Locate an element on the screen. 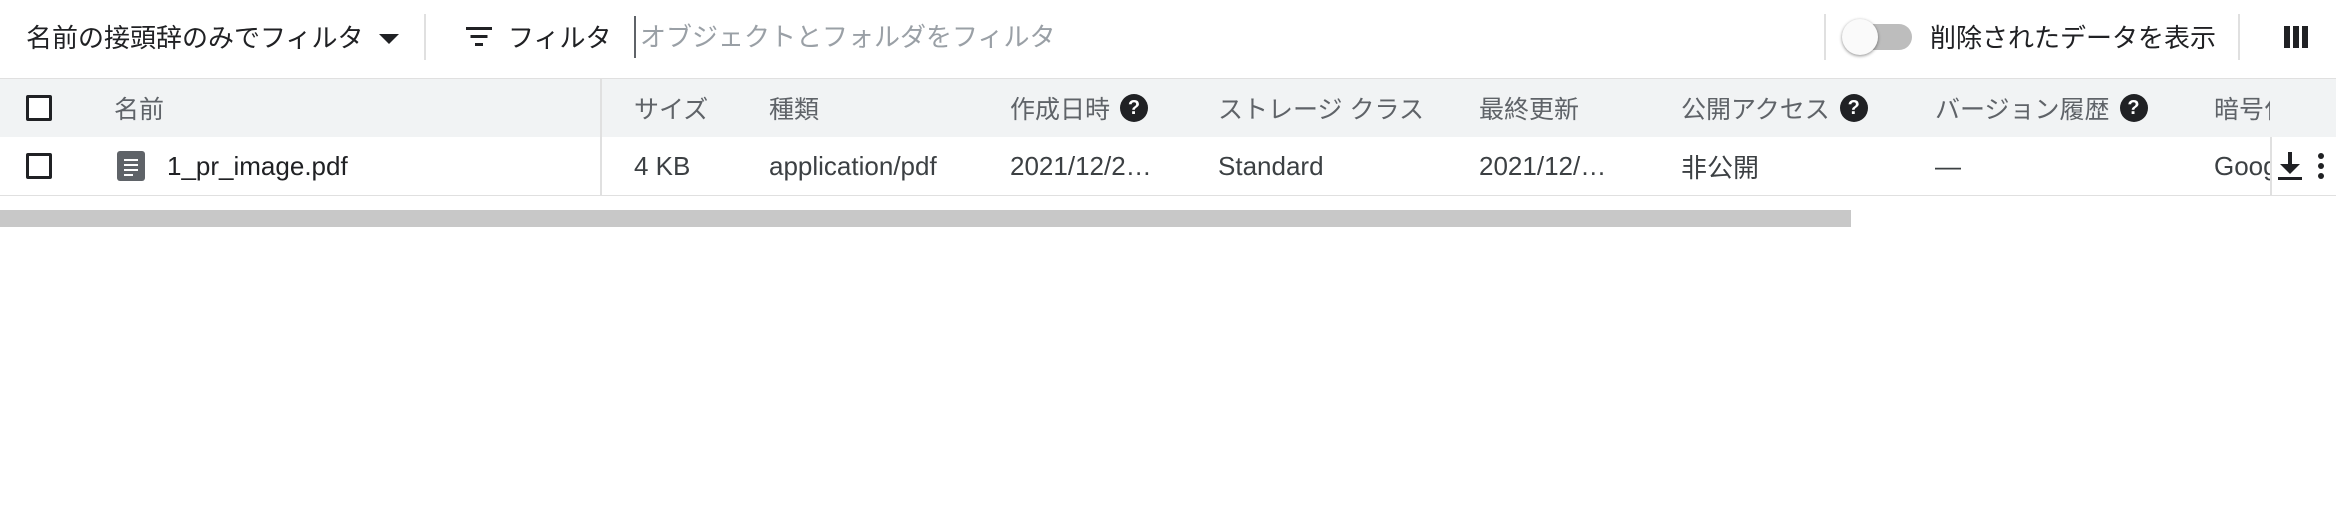  cell-type: application/pdf is located at coordinates (853, 165).